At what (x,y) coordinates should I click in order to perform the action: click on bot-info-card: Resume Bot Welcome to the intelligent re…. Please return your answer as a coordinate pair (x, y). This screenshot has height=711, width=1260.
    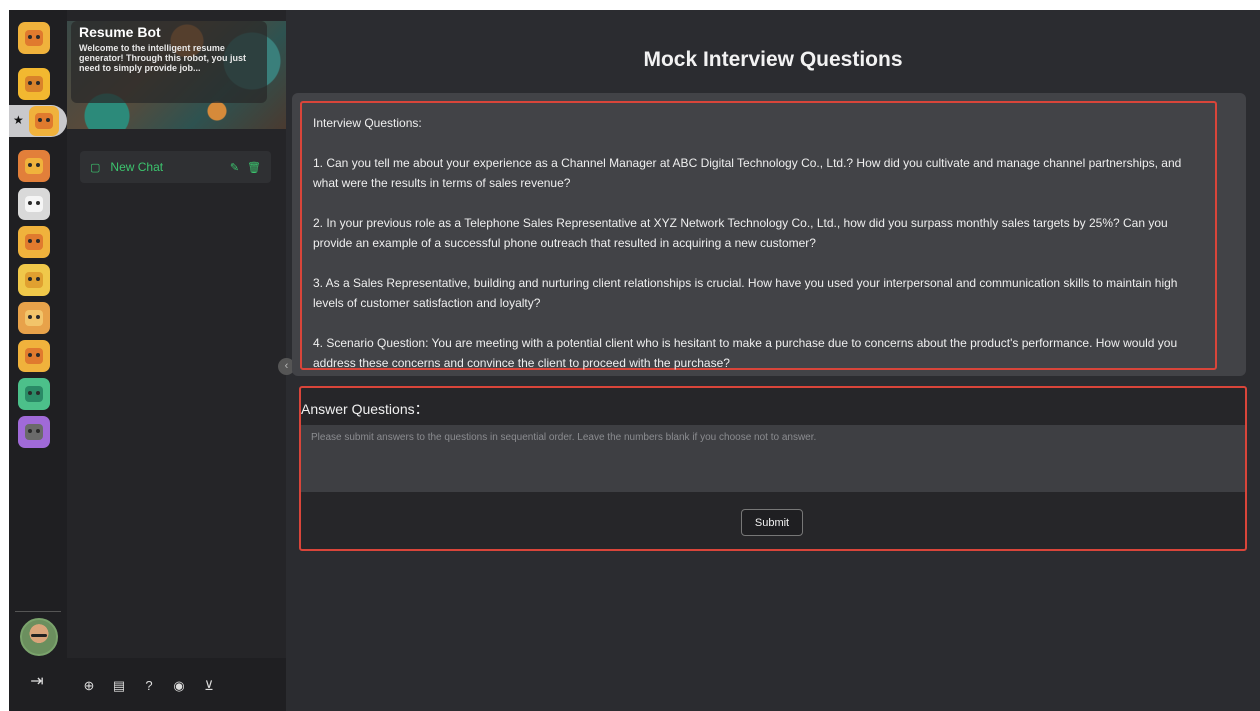
    Looking at the image, I should click on (169, 62).